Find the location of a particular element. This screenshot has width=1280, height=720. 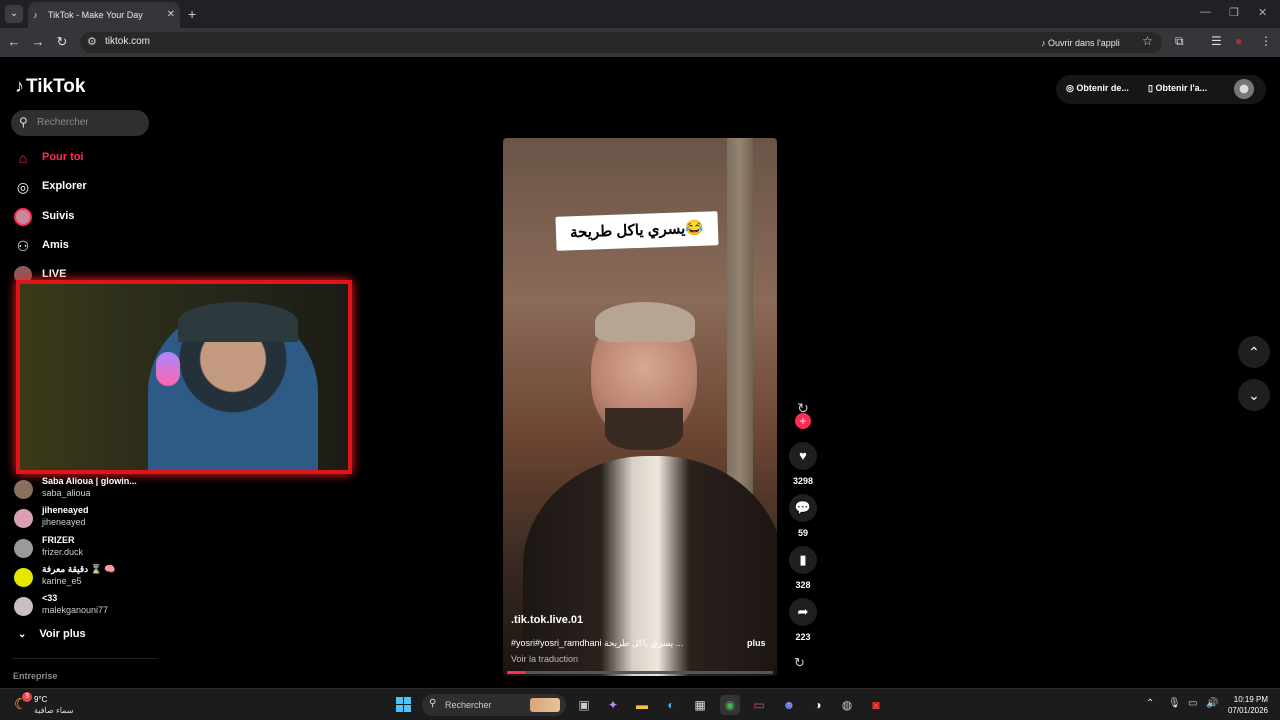

microphone-icon: 🎙 is located at coordinates (1174, 703).